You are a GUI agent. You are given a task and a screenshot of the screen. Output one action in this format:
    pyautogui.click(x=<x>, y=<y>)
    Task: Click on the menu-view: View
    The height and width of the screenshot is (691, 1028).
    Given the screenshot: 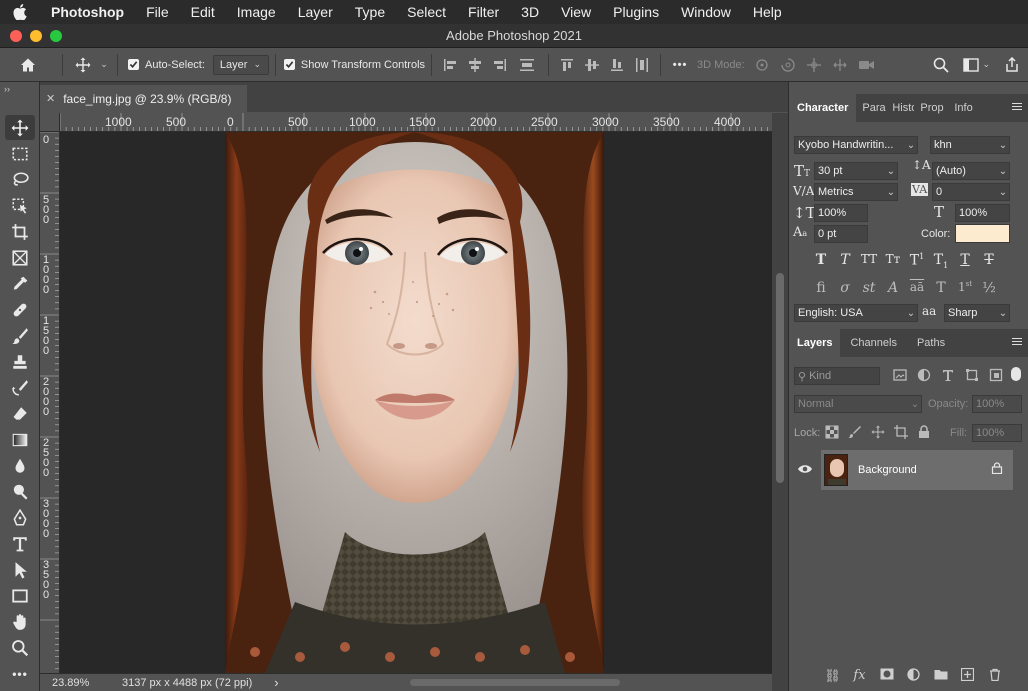 What is the action you would take?
    pyautogui.click(x=576, y=12)
    